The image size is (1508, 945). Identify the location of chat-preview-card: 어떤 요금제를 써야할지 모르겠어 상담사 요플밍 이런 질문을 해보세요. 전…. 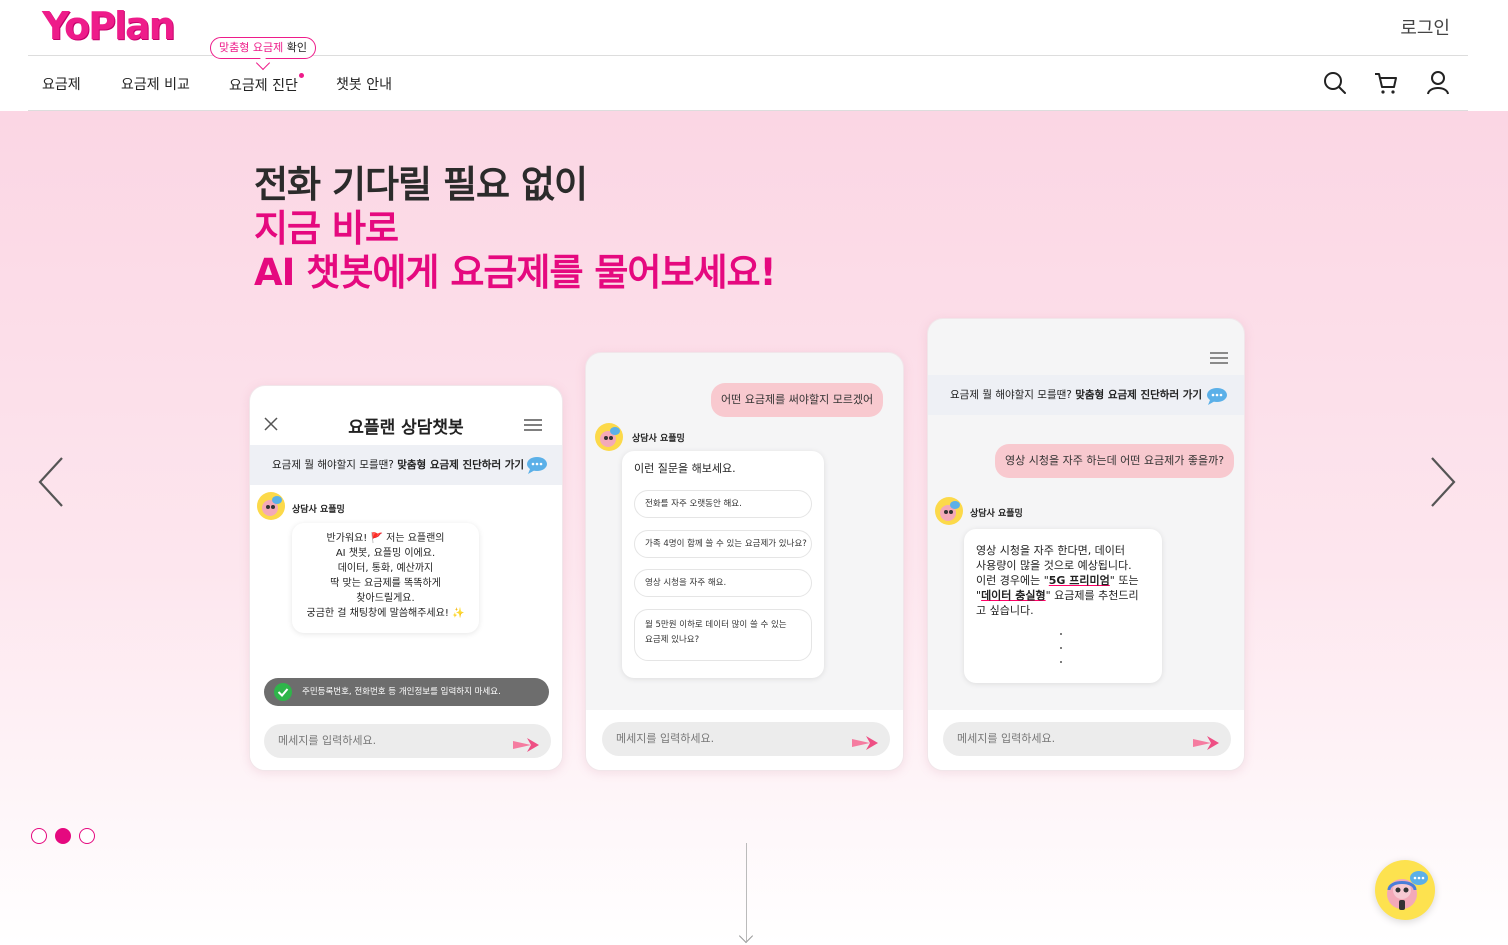
(744, 561).